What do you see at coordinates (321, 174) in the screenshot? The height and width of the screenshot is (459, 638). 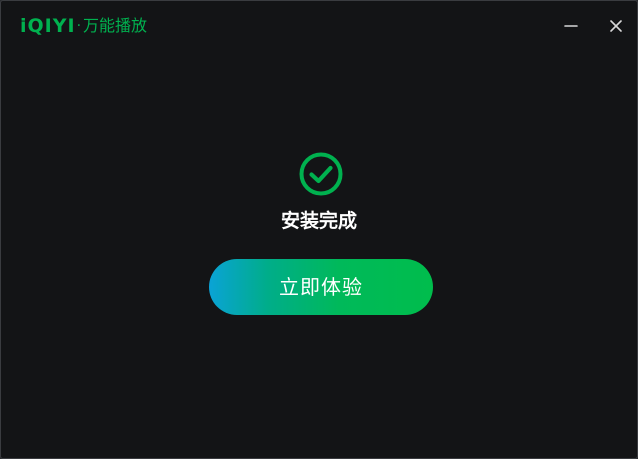 I see `check-circle-icon` at bounding box center [321, 174].